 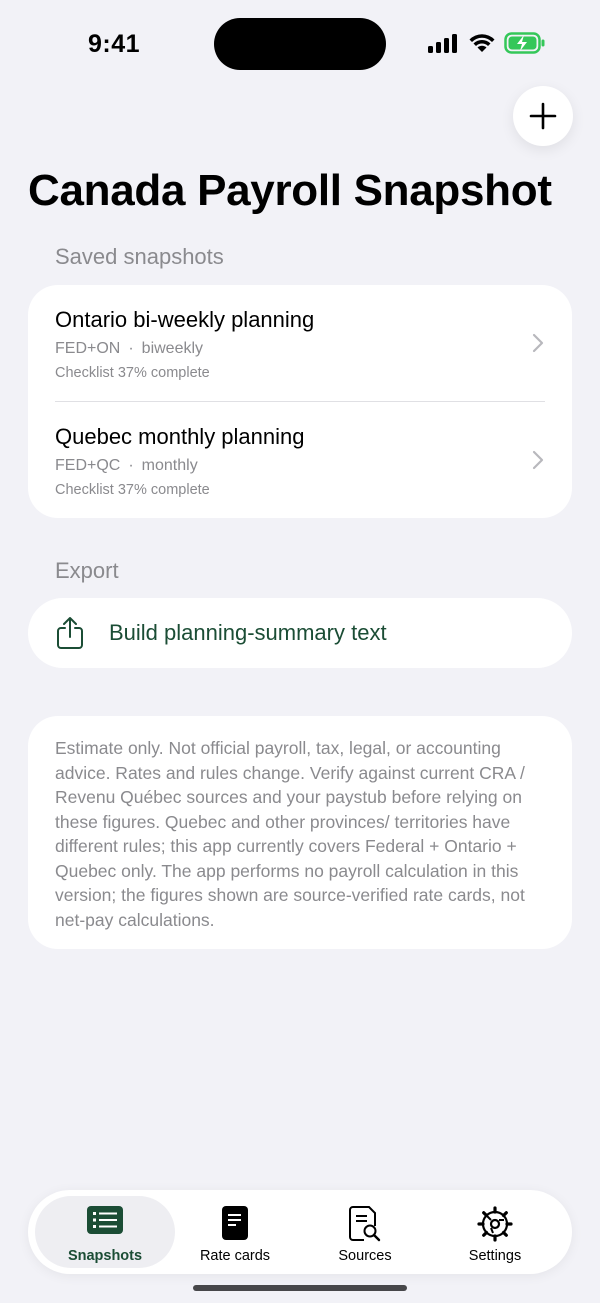 I want to click on tab-sources: Sources, so click(x=365, y=1232).